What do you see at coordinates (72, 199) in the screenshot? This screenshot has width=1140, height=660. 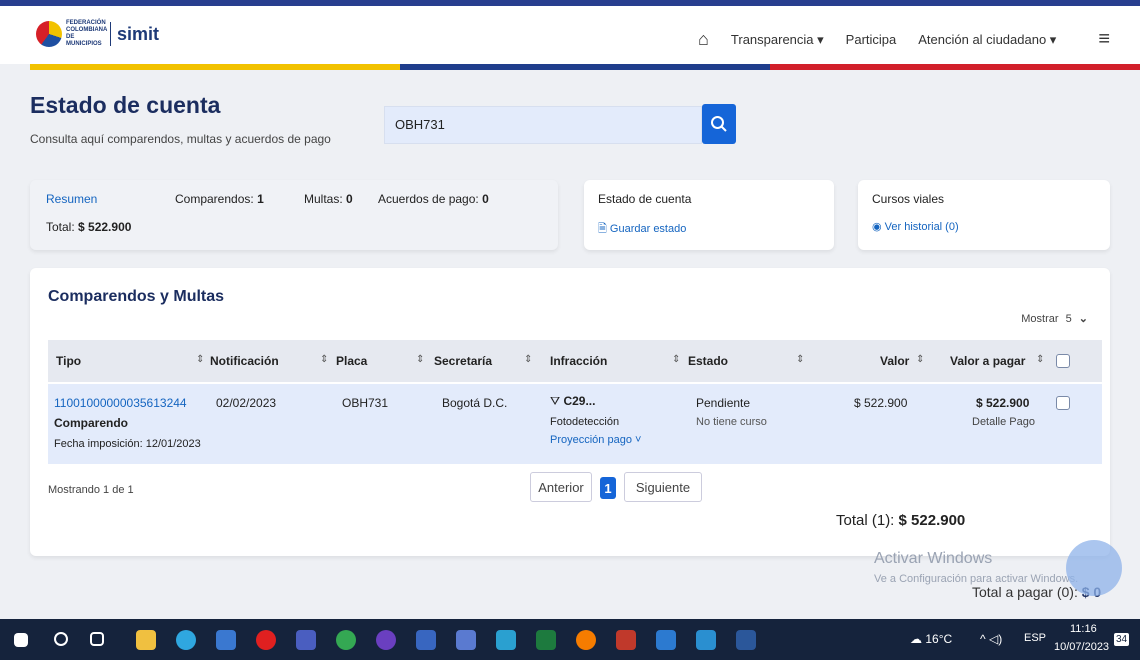 I see `summary-label: Resumen` at bounding box center [72, 199].